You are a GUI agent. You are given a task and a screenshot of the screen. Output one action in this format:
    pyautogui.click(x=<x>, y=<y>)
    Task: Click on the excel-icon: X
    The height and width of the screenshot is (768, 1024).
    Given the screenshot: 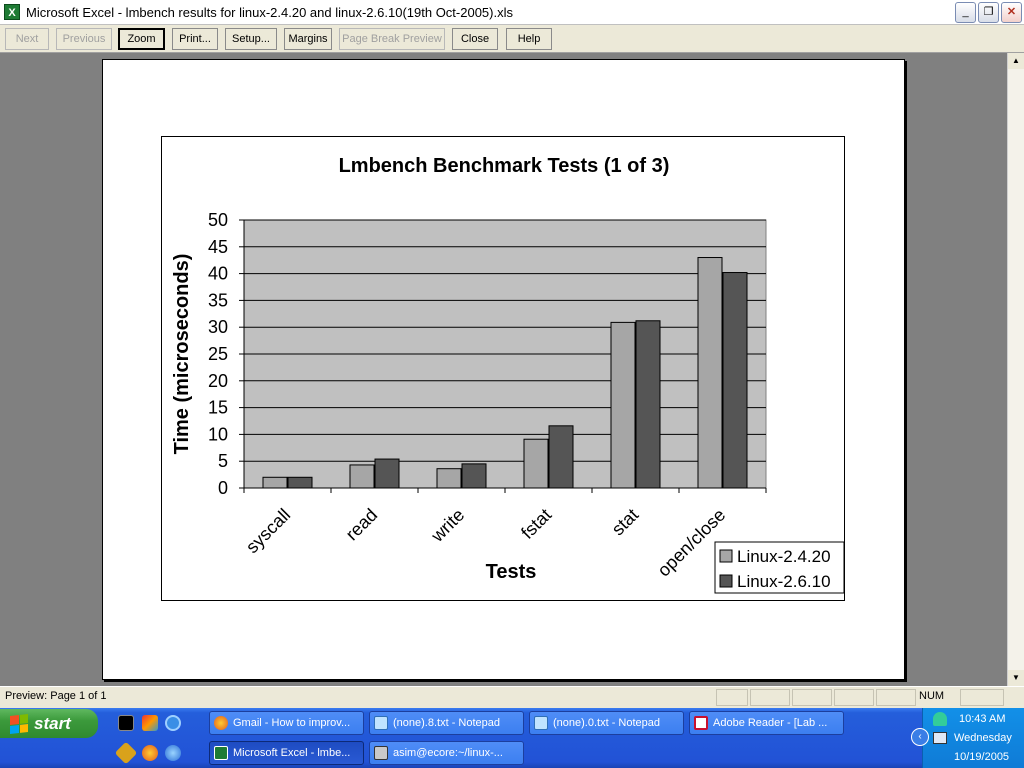 What is the action you would take?
    pyautogui.click(x=12, y=12)
    